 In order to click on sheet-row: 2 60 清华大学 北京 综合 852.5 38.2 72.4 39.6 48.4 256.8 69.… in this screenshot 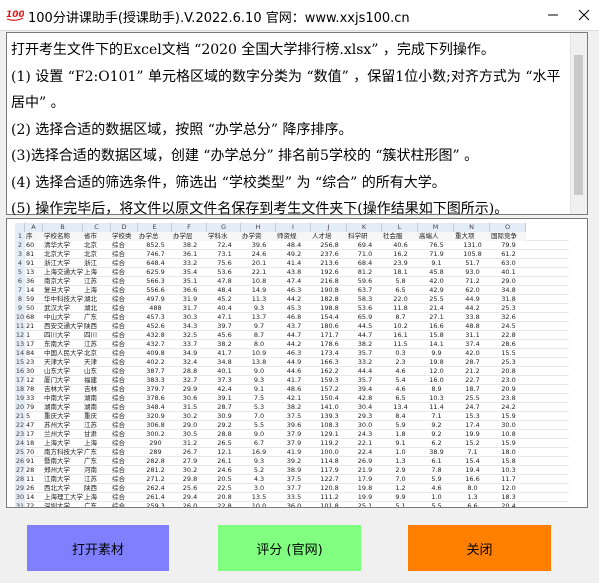, I will do `click(292, 245)`.